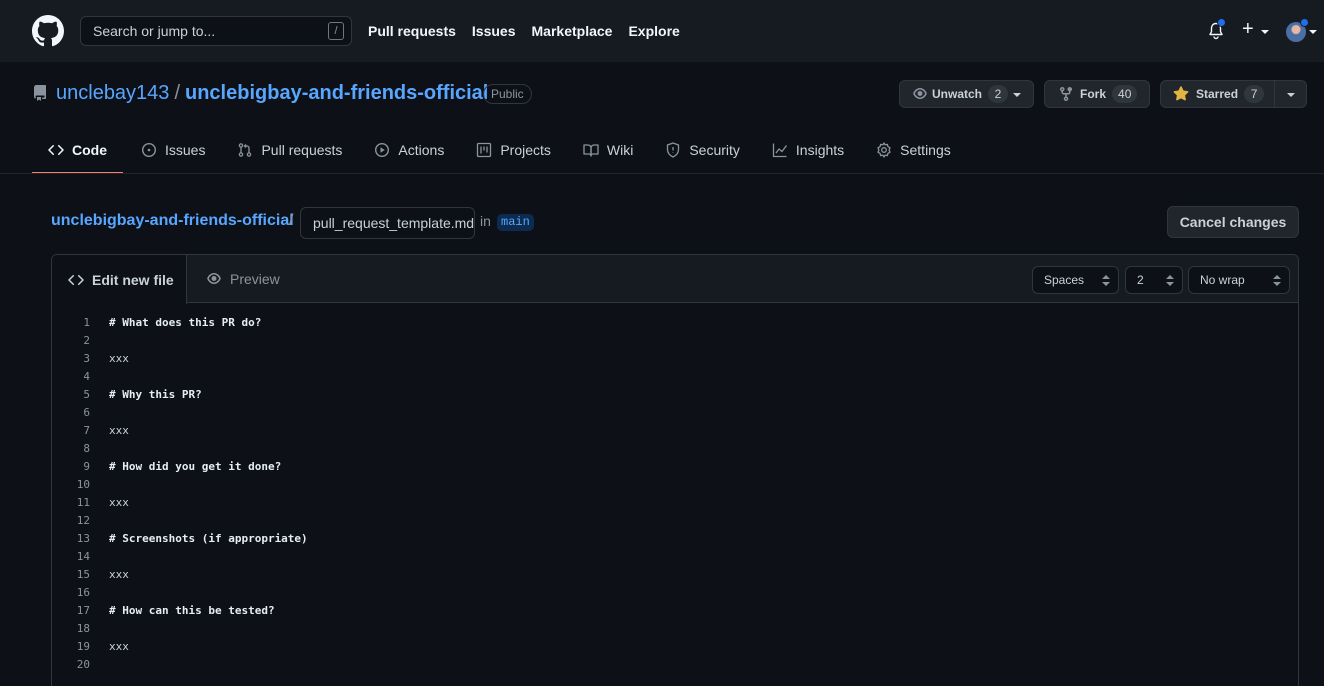 This screenshot has height=686, width=1324. Describe the element at coordinates (675, 395) in the screenshot. I see `code-line: 5 # Why this PR?` at that location.